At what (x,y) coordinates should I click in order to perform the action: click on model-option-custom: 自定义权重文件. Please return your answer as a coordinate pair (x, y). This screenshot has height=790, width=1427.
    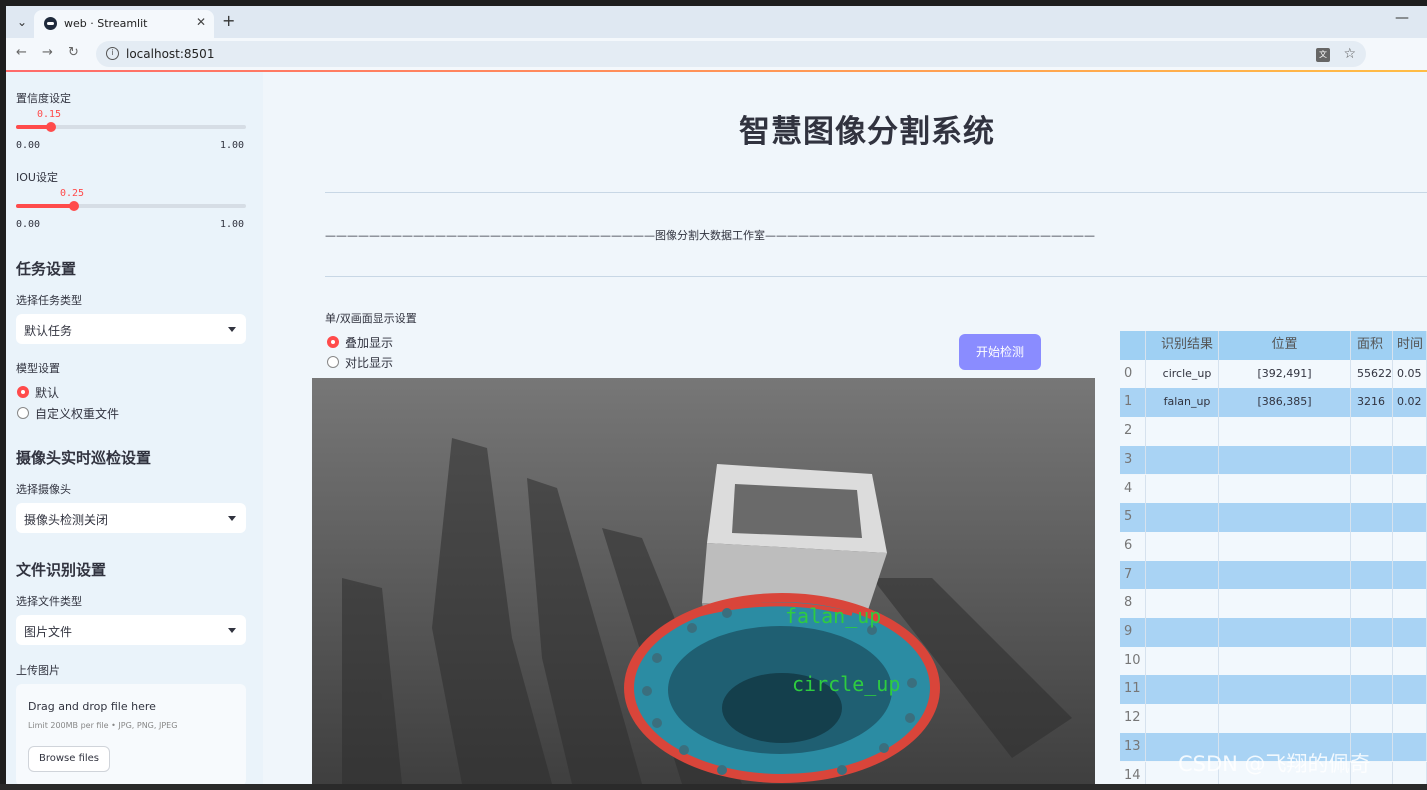
    Looking at the image, I should click on (77, 413).